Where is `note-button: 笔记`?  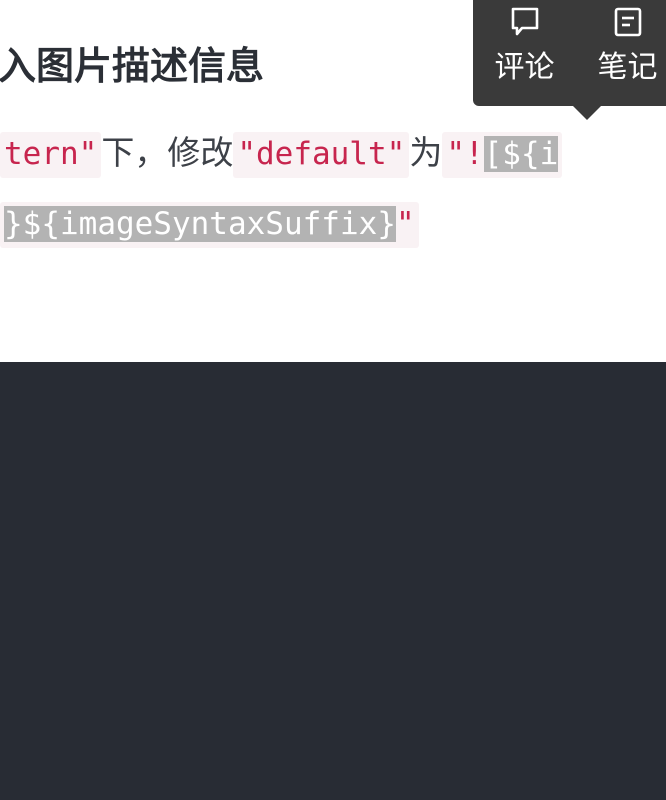
note-button: 笔记 is located at coordinates (621, 53).